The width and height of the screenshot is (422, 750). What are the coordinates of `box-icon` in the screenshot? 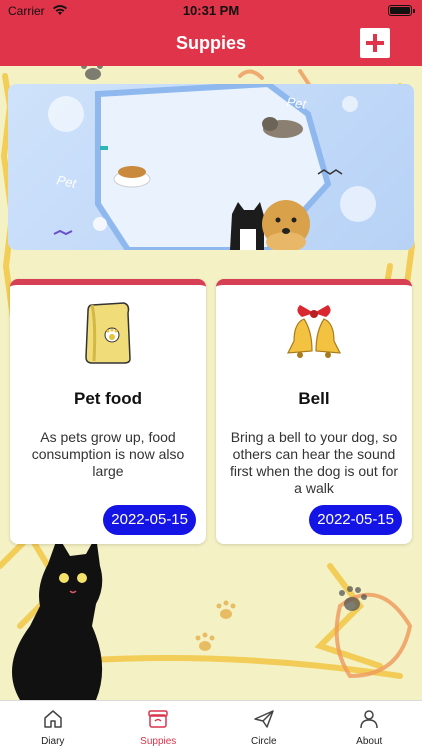 It's located at (158, 719).